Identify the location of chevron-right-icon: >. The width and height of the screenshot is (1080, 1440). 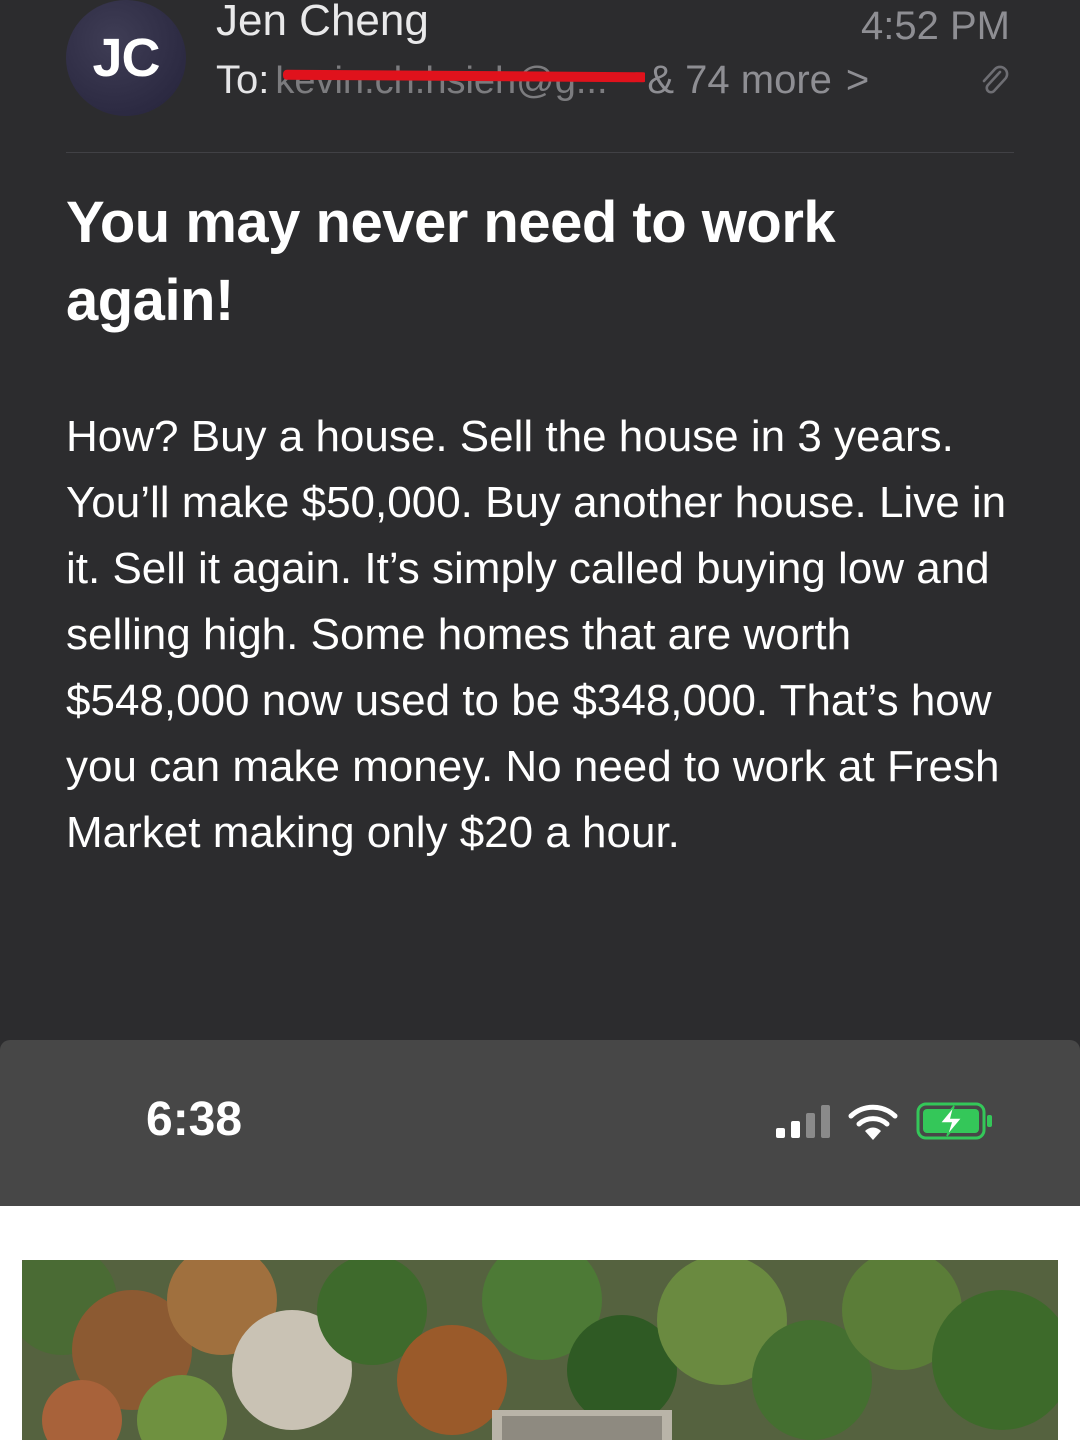
(857, 80).